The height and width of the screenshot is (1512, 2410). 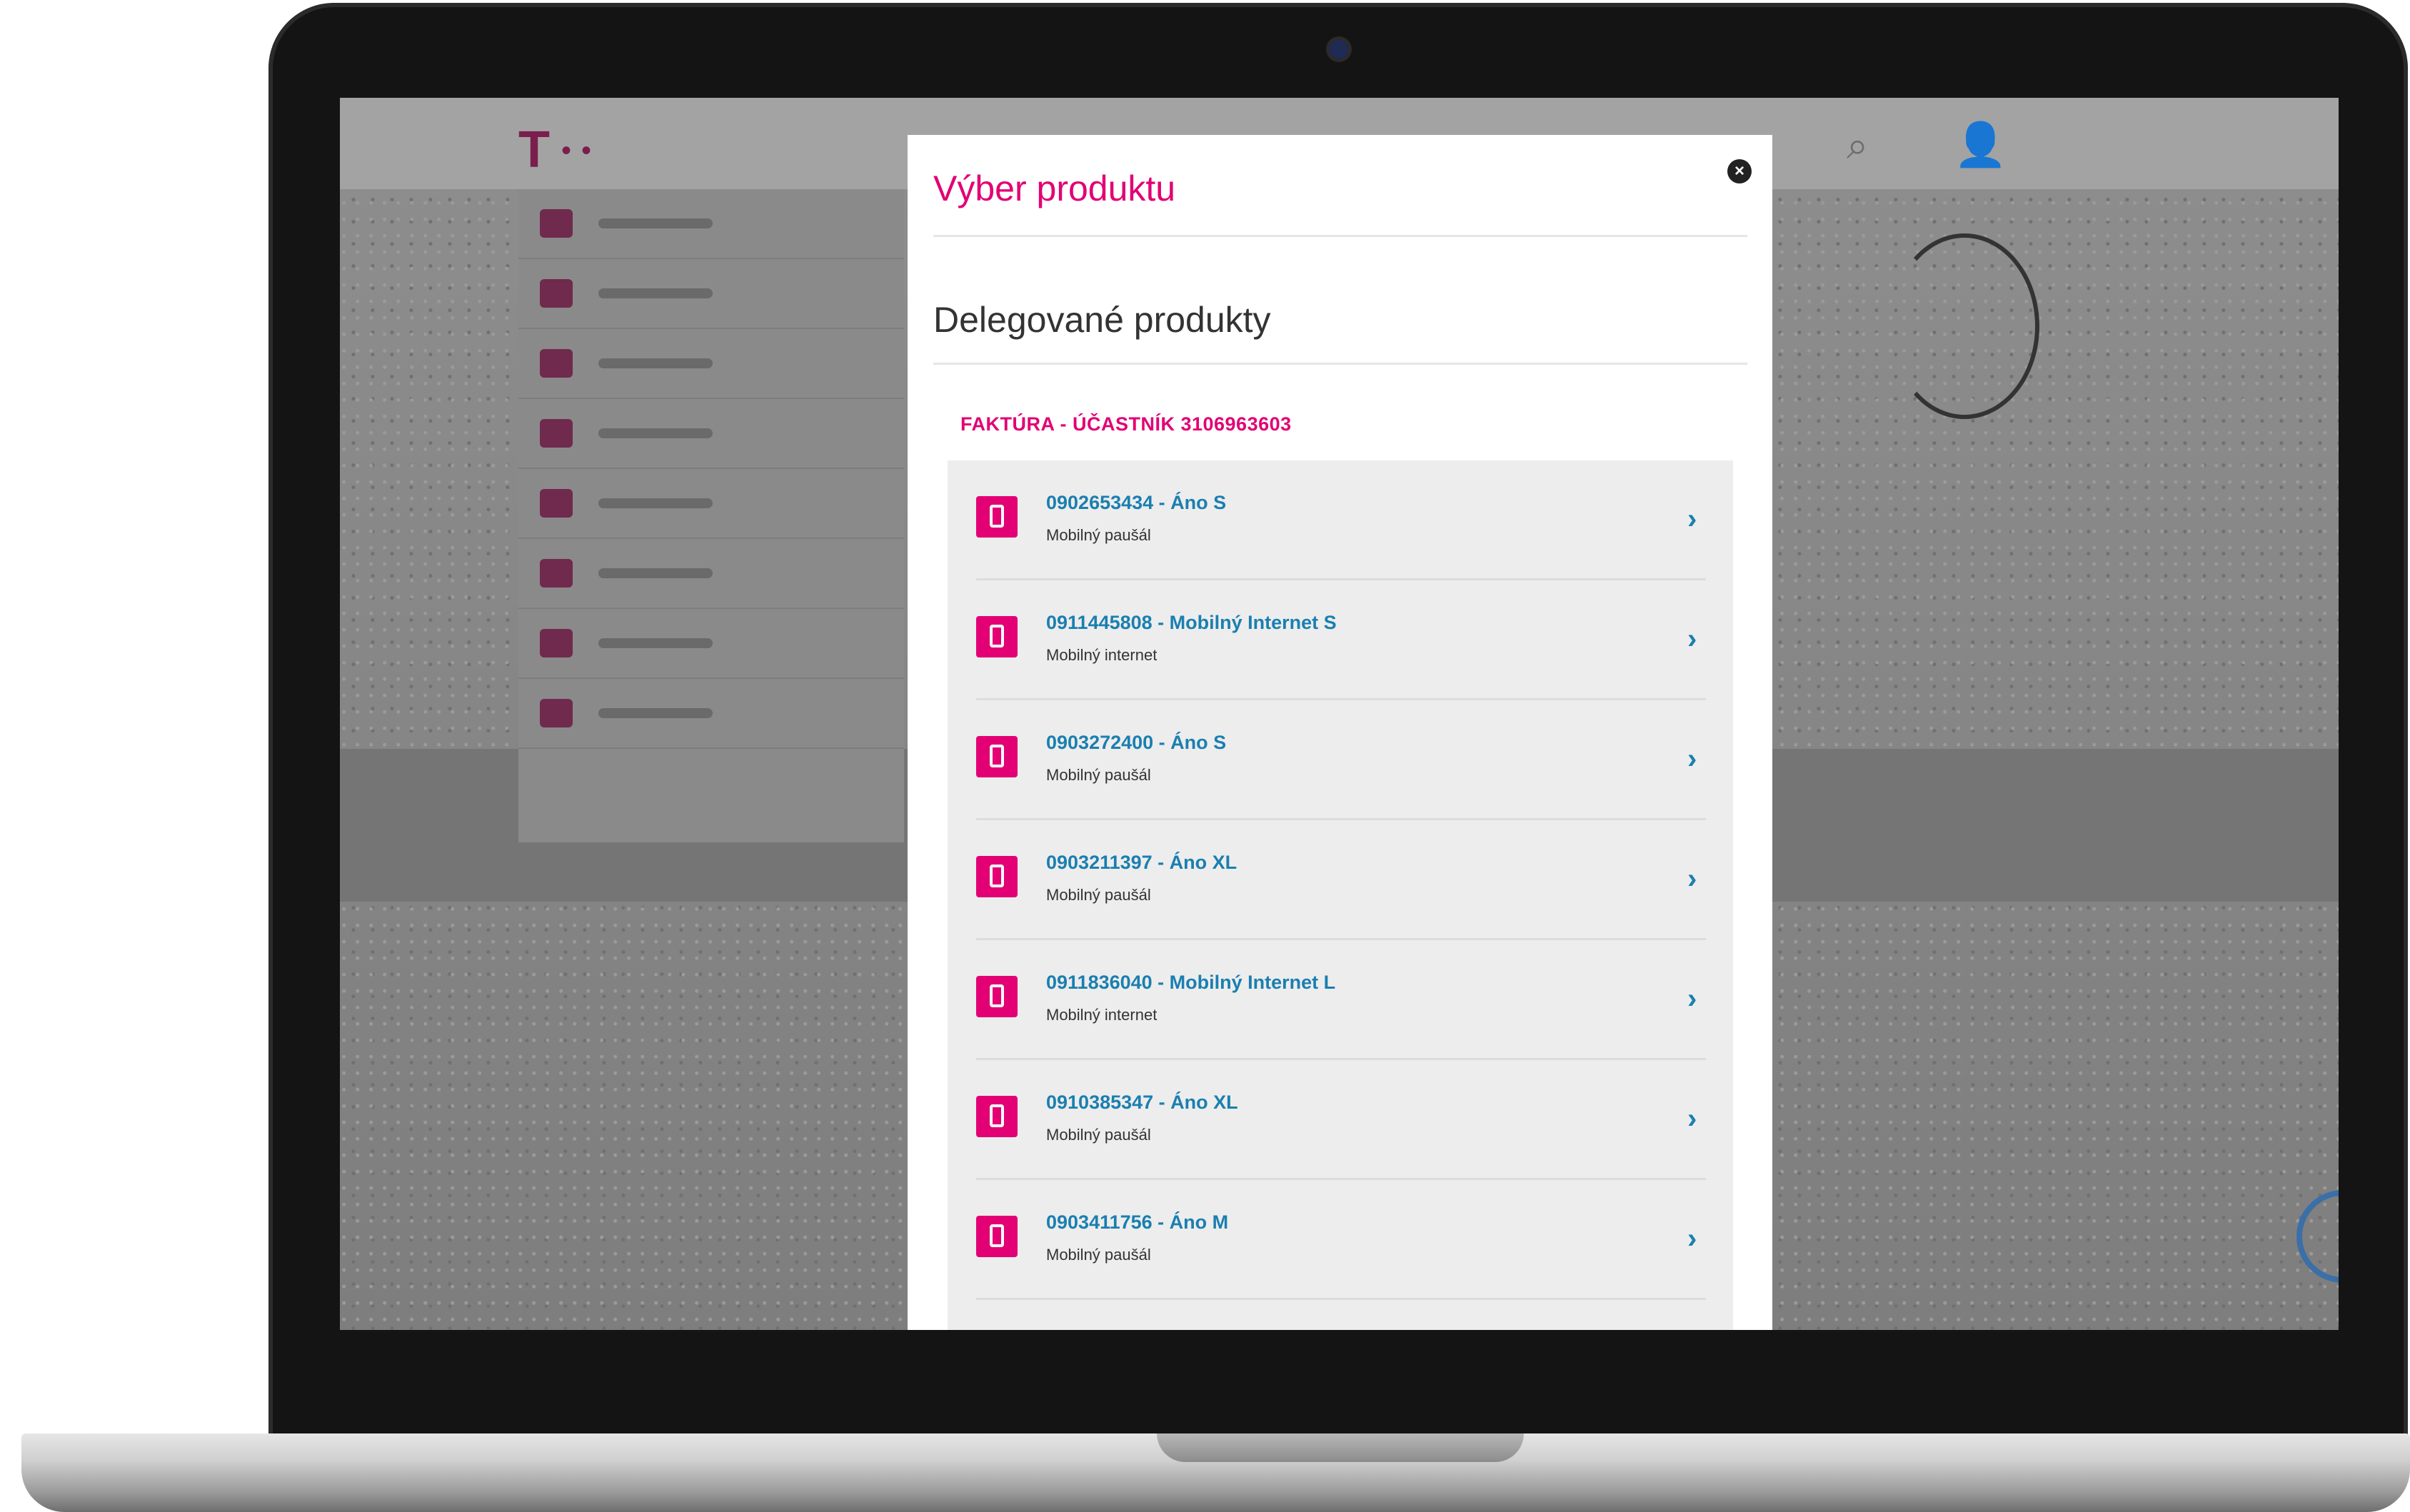 I want to click on product-name: 0903272400 - Áno S, so click(x=1136, y=742).